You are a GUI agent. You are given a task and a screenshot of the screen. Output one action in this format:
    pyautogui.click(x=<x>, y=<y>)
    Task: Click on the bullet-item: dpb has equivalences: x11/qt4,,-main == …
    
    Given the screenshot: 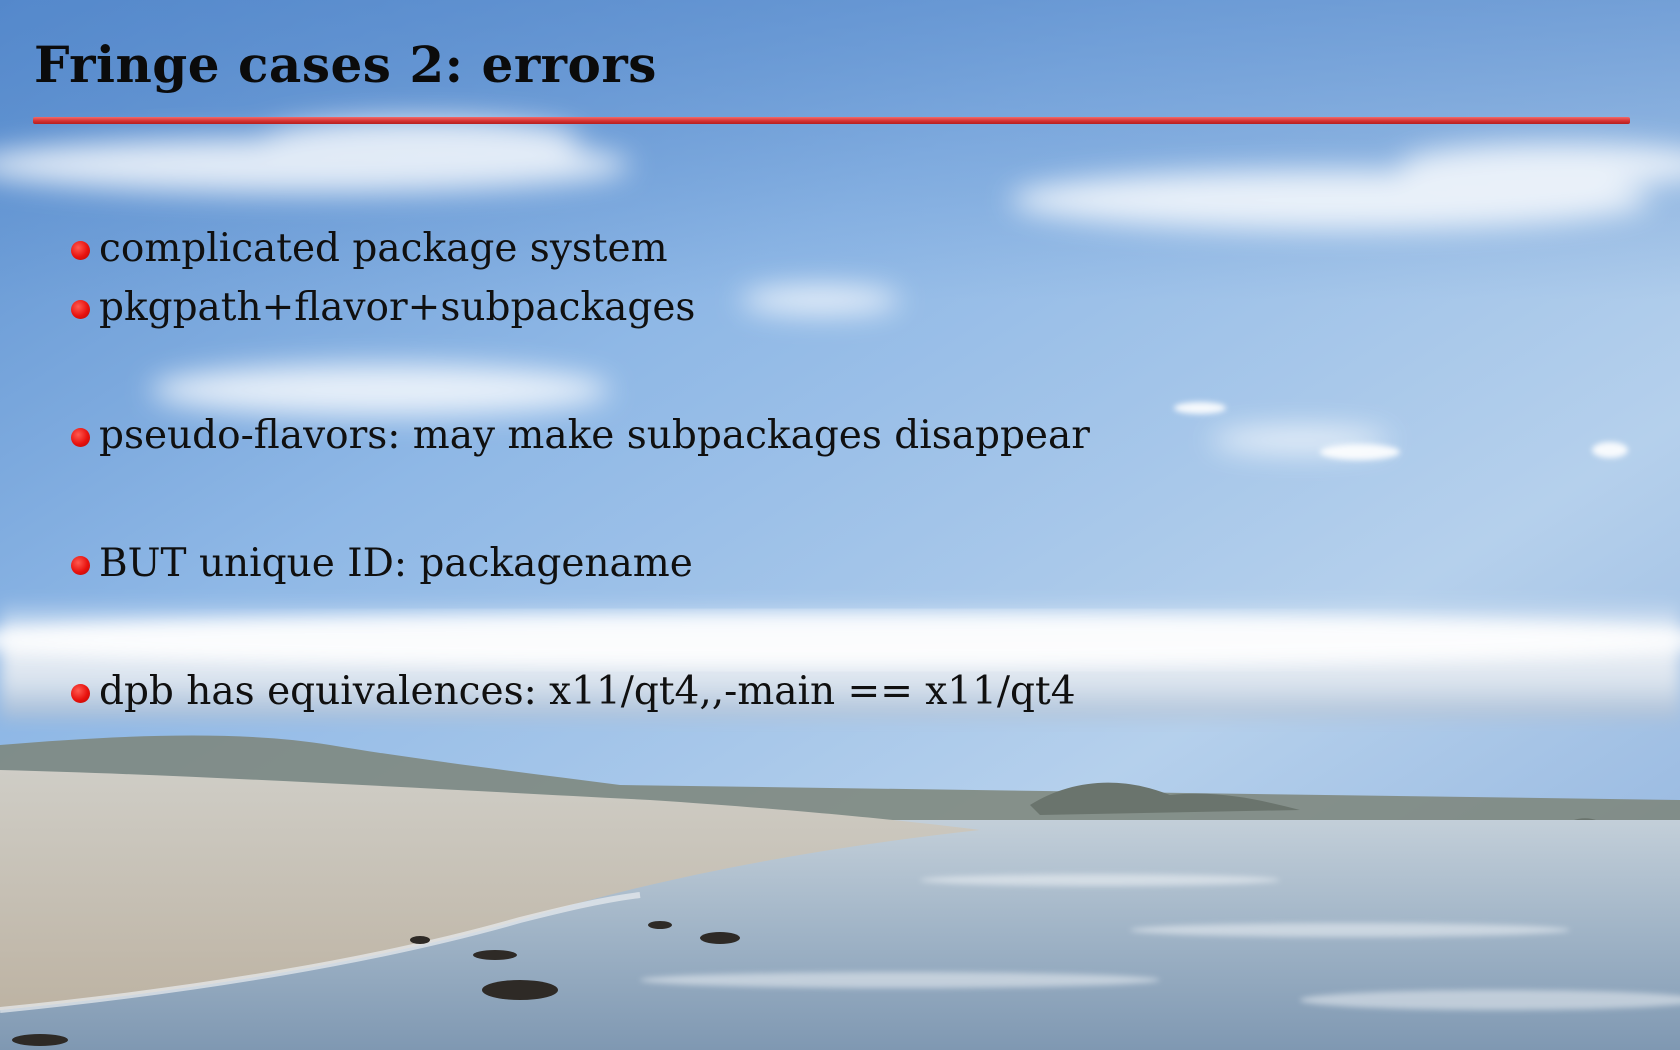 What is the action you would take?
    pyautogui.click(x=573, y=691)
    